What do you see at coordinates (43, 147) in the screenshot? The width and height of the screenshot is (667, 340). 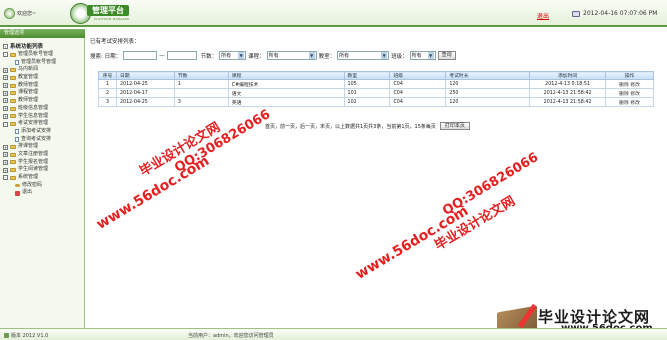 I see `sidebar-item: + 排课管理` at bounding box center [43, 147].